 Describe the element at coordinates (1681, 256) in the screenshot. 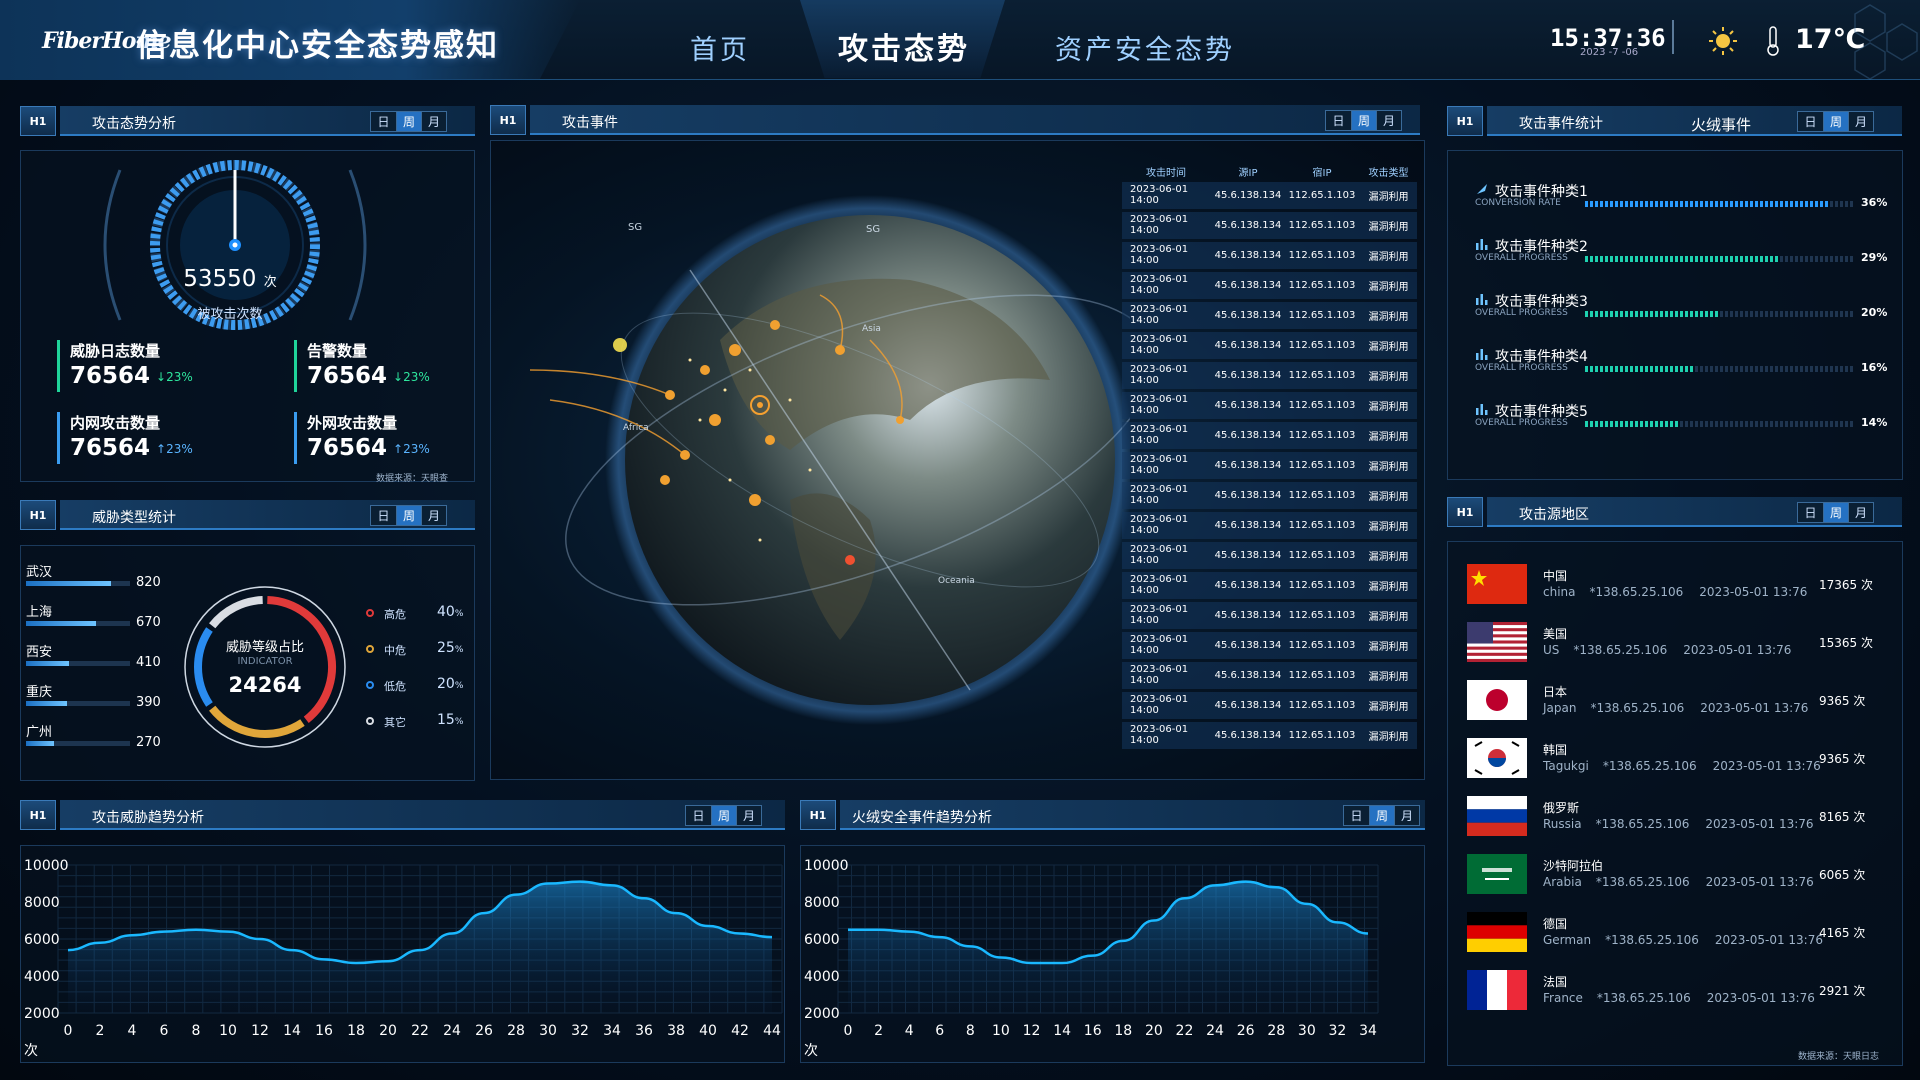

I see `event-type-row: 攻击事件种类2 OVERALL PROGRESS 29%` at that location.